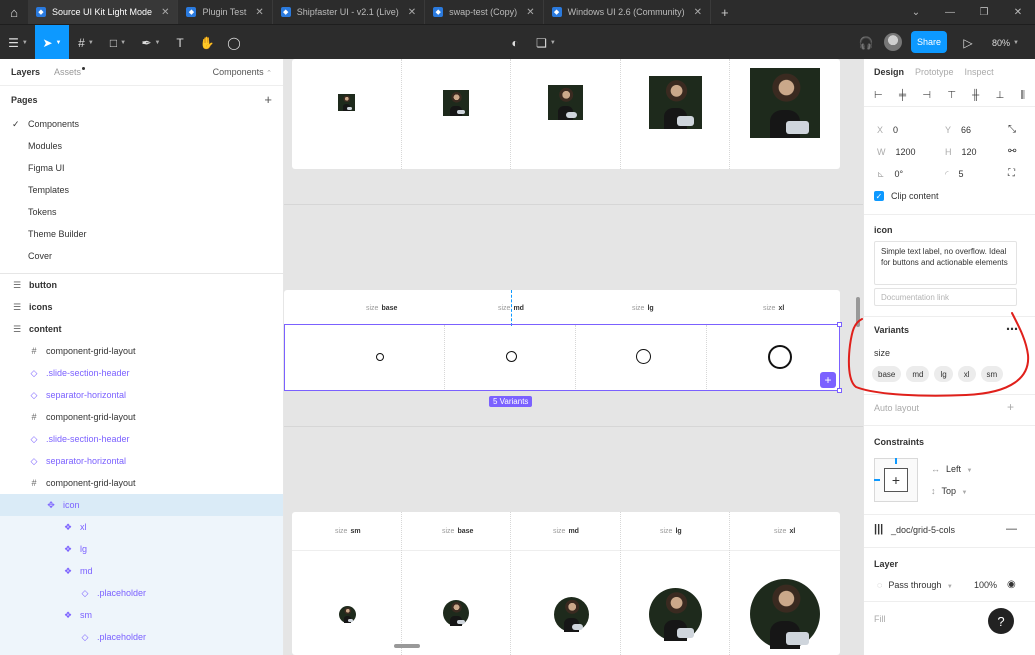 The width and height of the screenshot is (1035, 655). What do you see at coordinates (349, 12) in the screenshot?
I see `tab-shipfaster: ◆ Shipfaster UI - v2.1 (Live) ✕` at bounding box center [349, 12].